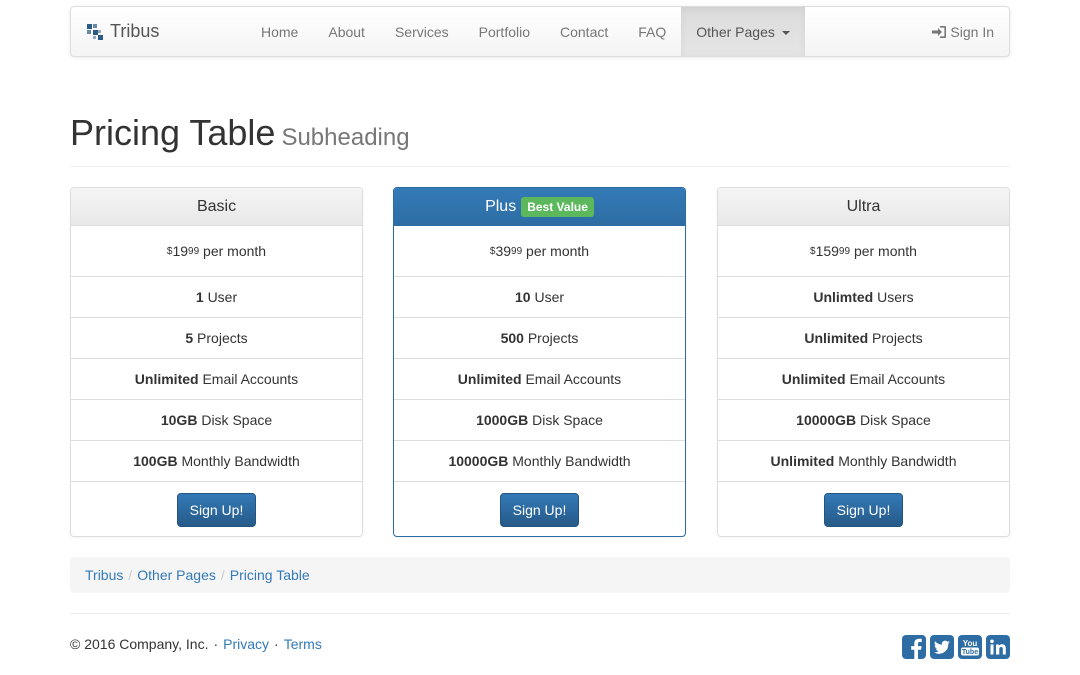 The image size is (1080, 675). Describe the element at coordinates (584, 31) in the screenshot. I see `nav-contact: Contact` at that location.